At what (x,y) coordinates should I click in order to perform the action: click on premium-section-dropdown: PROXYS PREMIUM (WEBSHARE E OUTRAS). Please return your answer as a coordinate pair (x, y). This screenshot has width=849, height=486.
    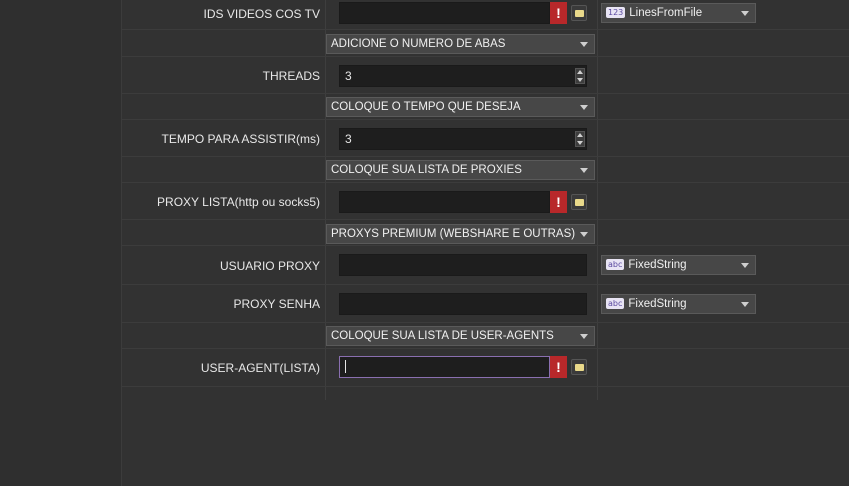
    Looking at the image, I should click on (460, 234).